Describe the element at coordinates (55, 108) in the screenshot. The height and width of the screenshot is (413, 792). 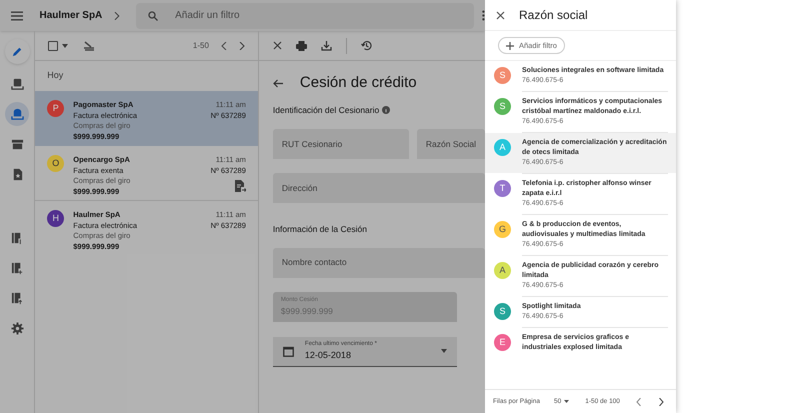
I see `avatar: P` at that location.